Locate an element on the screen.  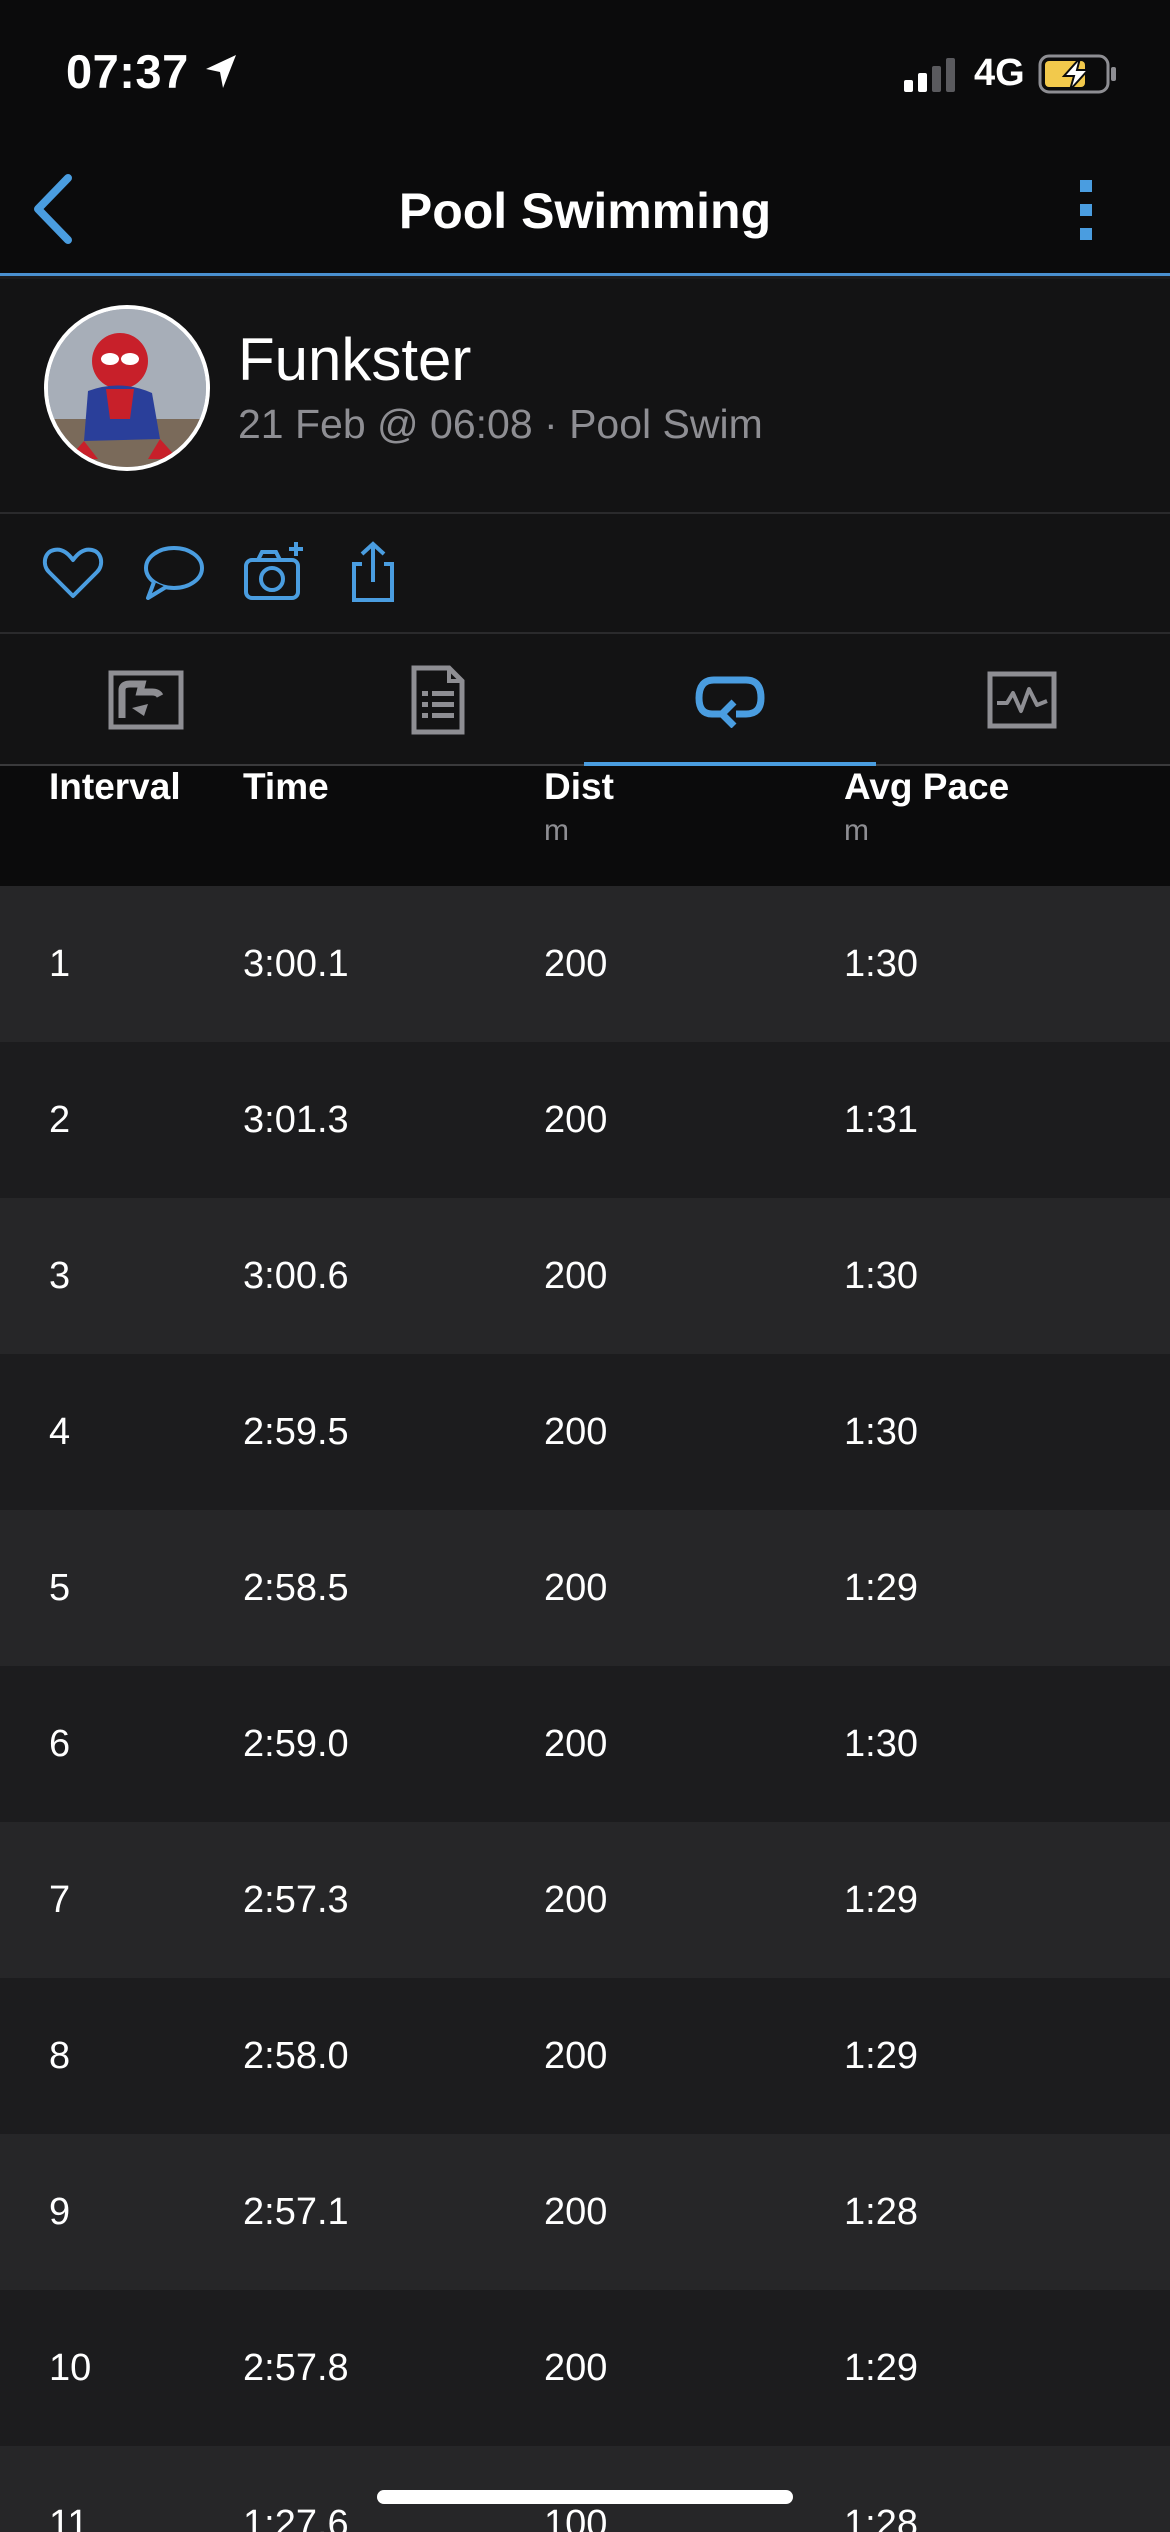
table-row: 4 2:59.5 200 1:30 is located at coordinates (585, 1432).